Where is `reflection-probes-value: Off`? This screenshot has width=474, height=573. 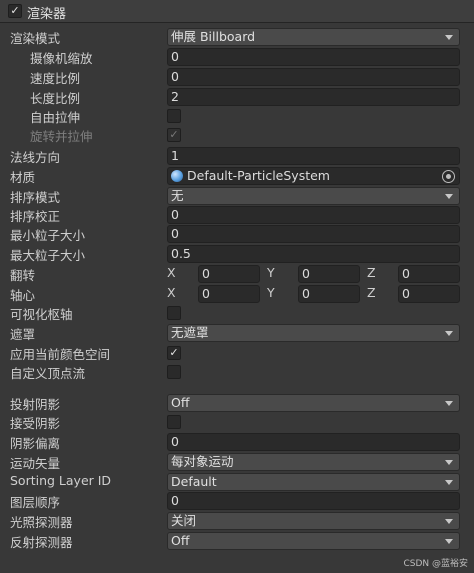 reflection-probes-value: Off is located at coordinates (180, 540).